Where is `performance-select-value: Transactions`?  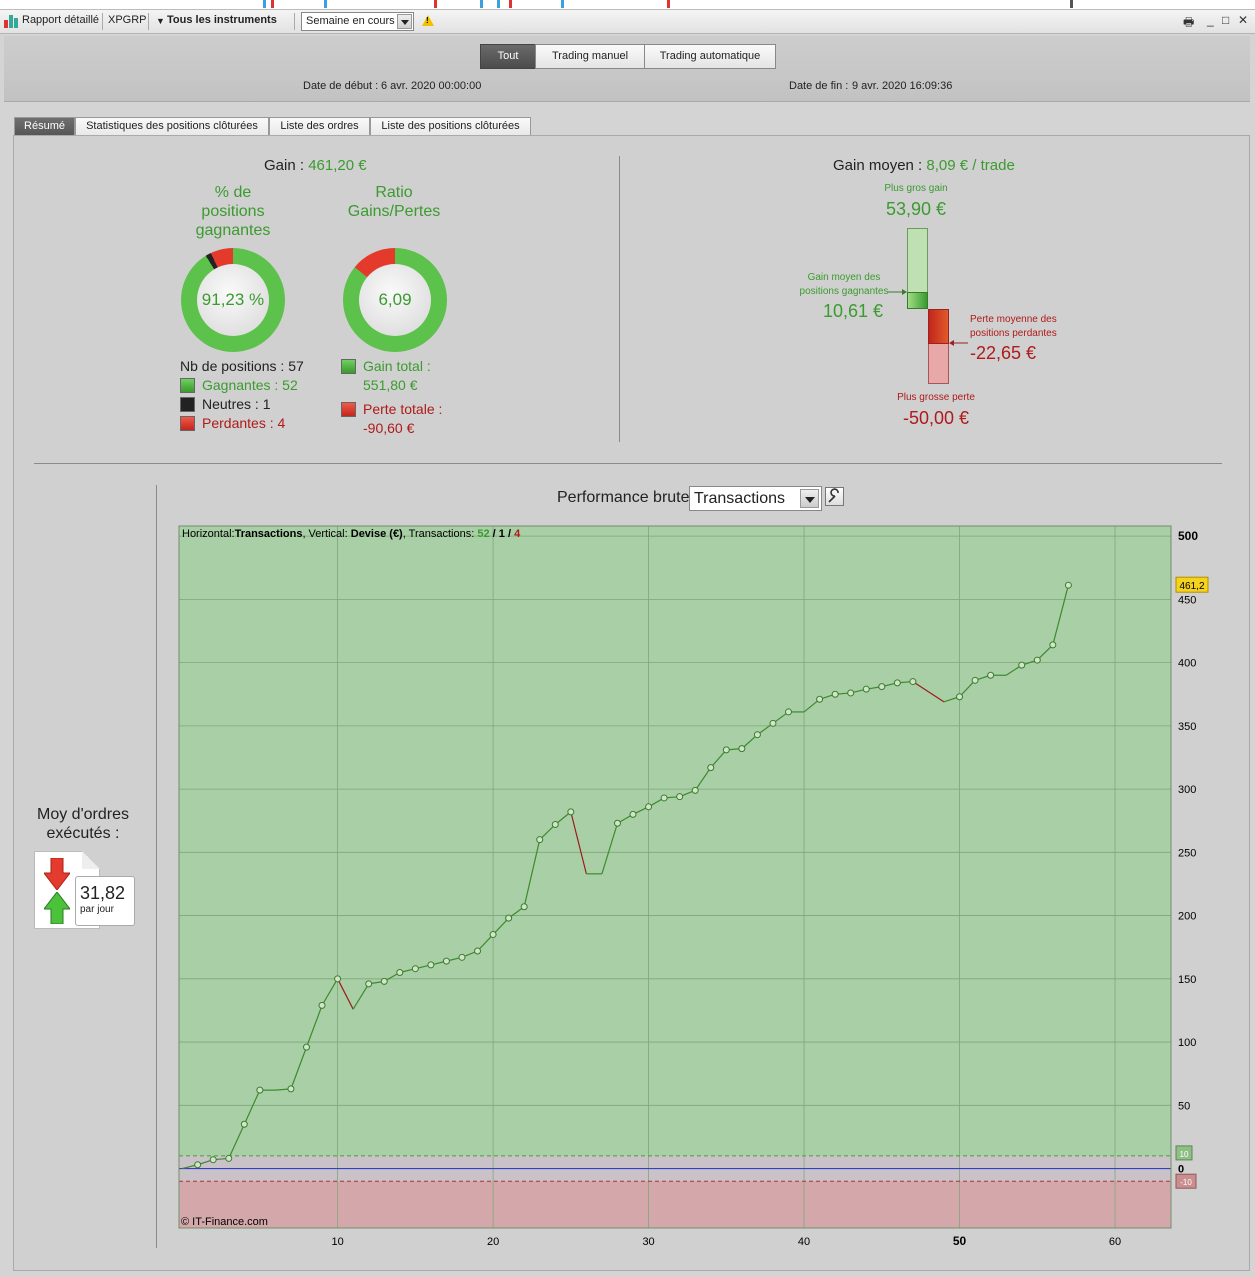
performance-select-value: Transactions is located at coordinates (739, 498).